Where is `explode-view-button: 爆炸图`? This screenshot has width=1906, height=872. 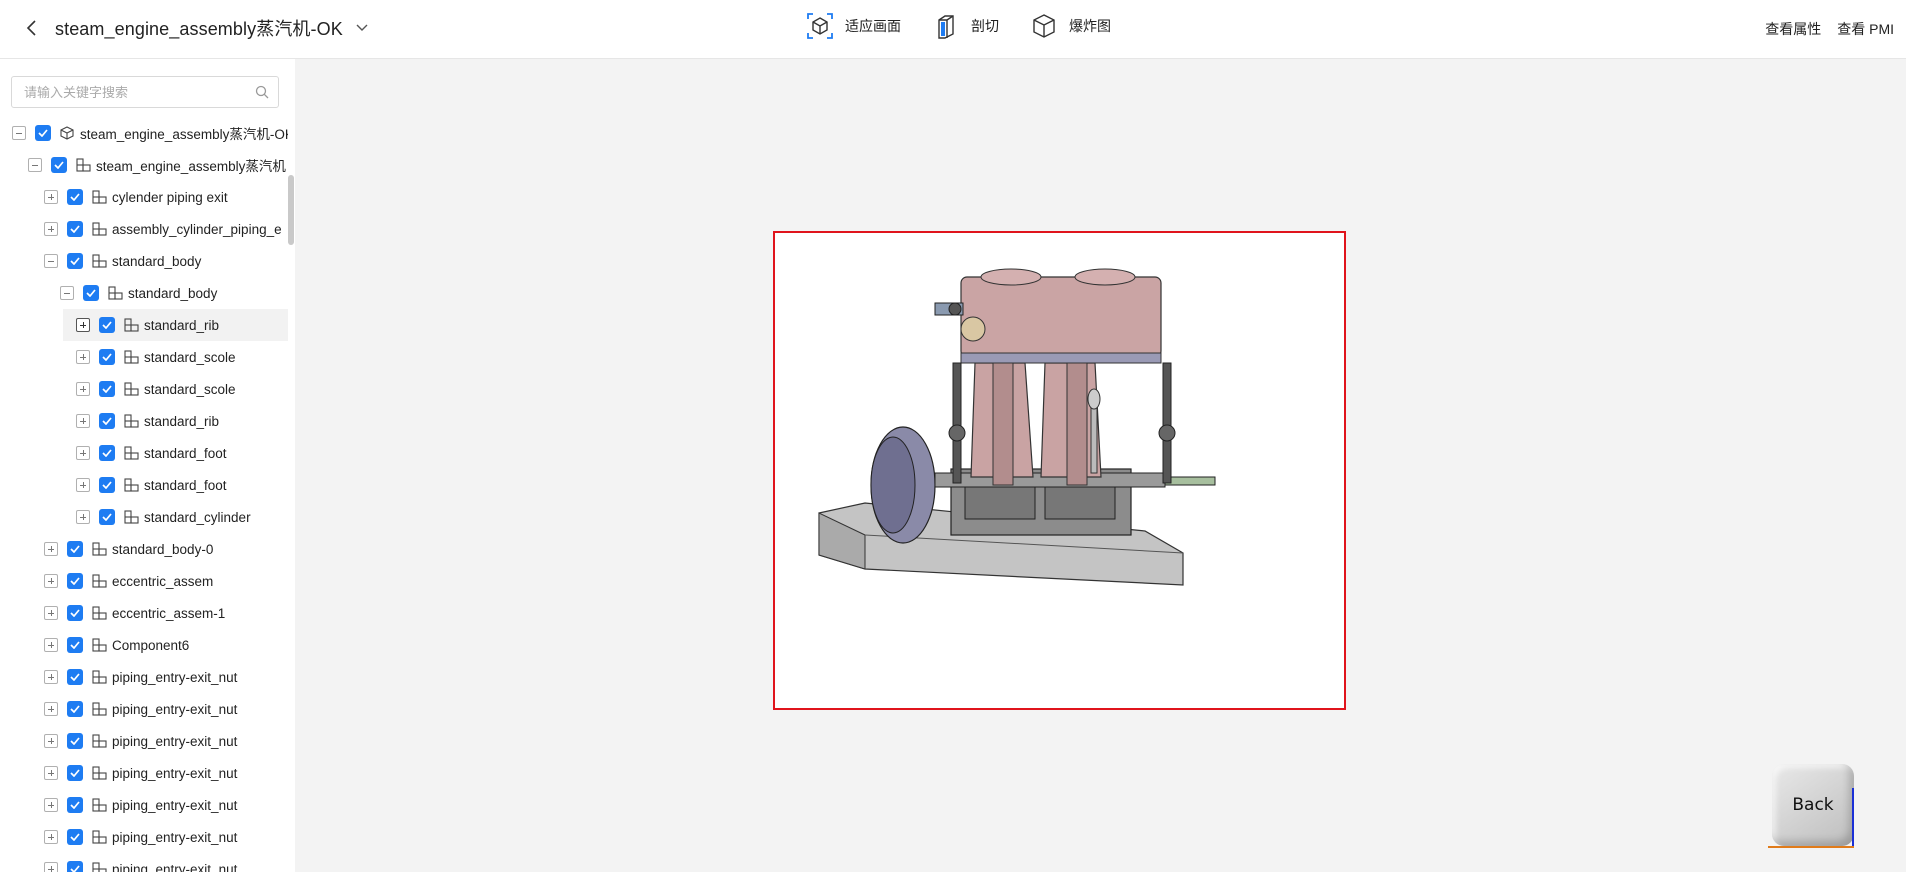 explode-view-button: 爆炸图 is located at coordinates (1070, 26).